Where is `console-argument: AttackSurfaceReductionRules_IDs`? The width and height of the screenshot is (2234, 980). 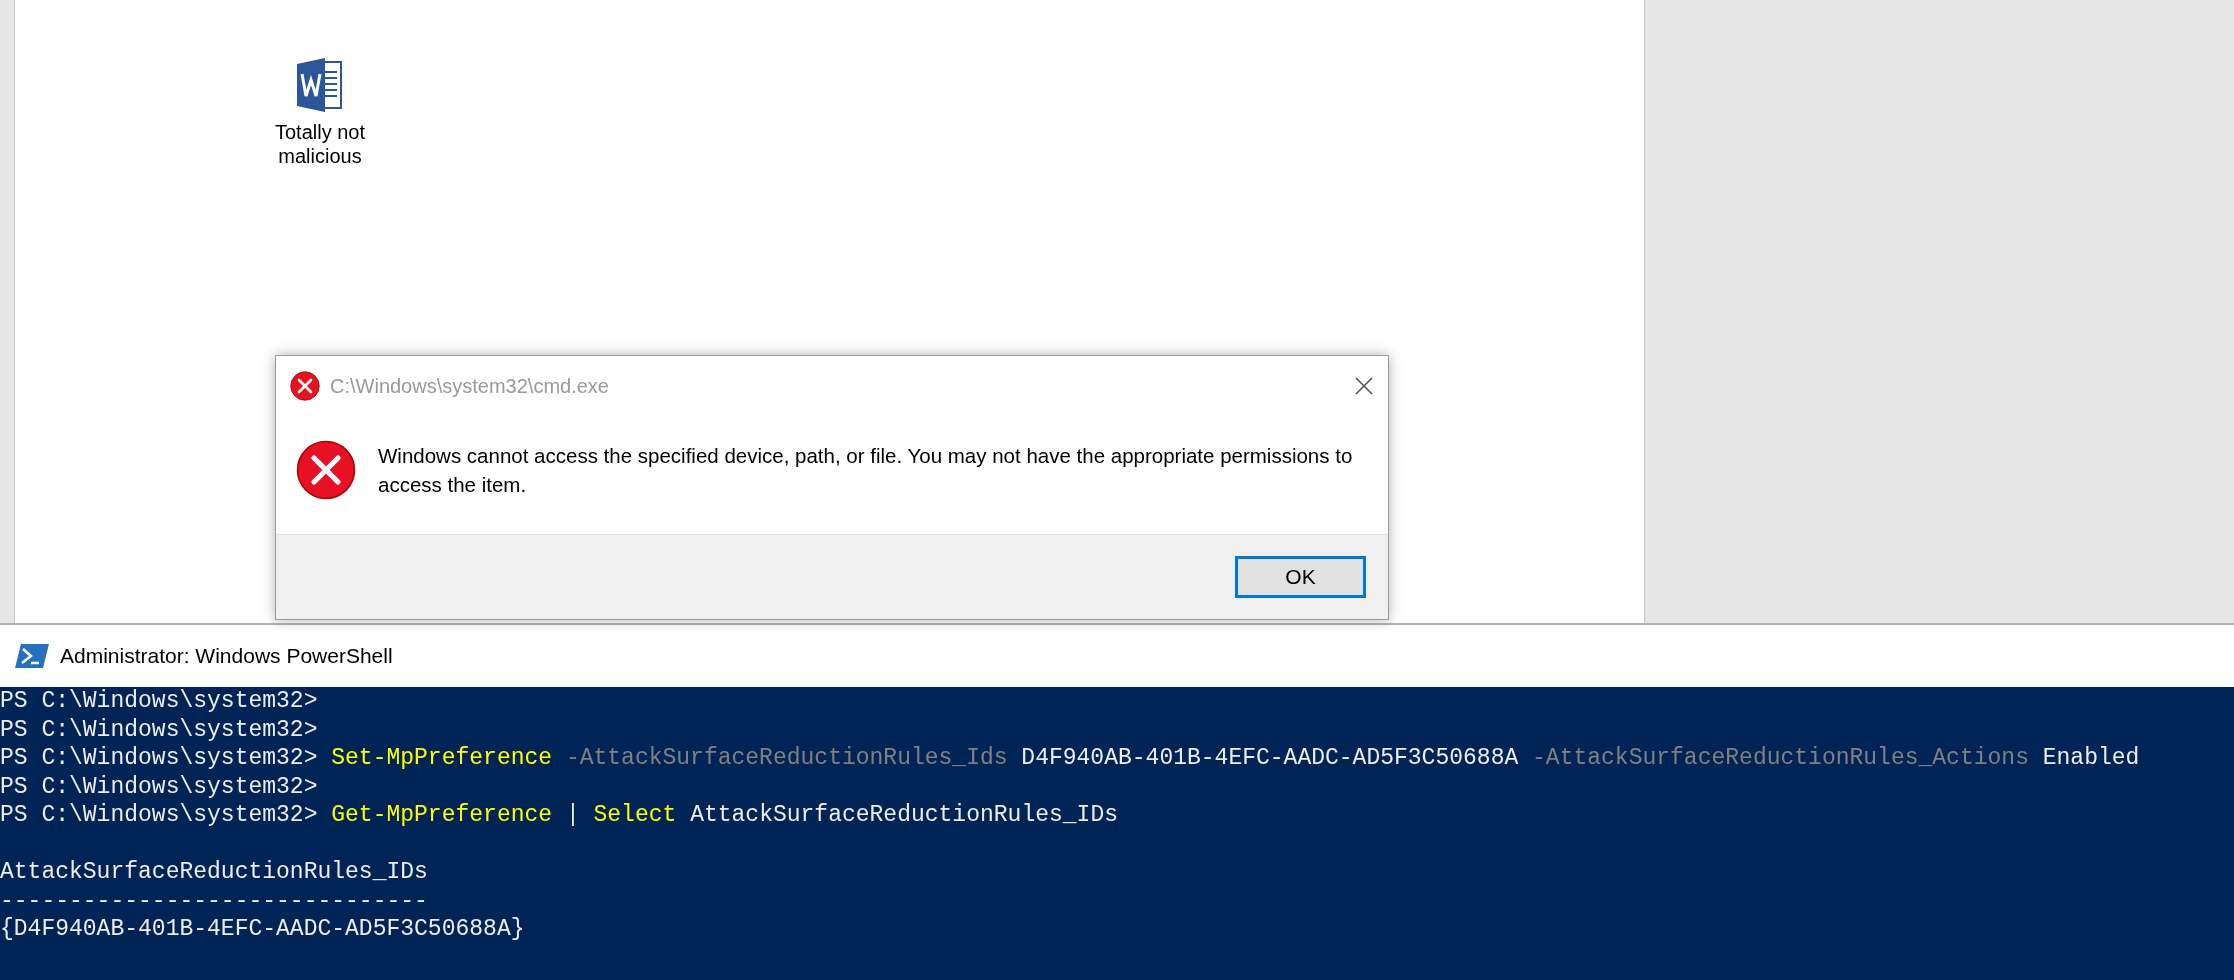
console-argument: AttackSurfaceReductionRules_IDs is located at coordinates (904, 815).